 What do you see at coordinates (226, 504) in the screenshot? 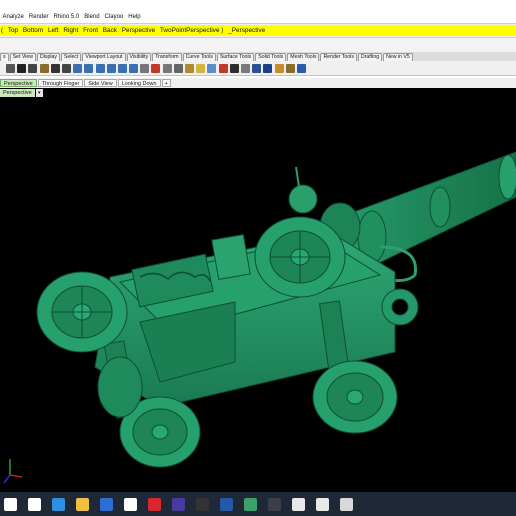
I see `blender-icon` at bounding box center [226, 504].